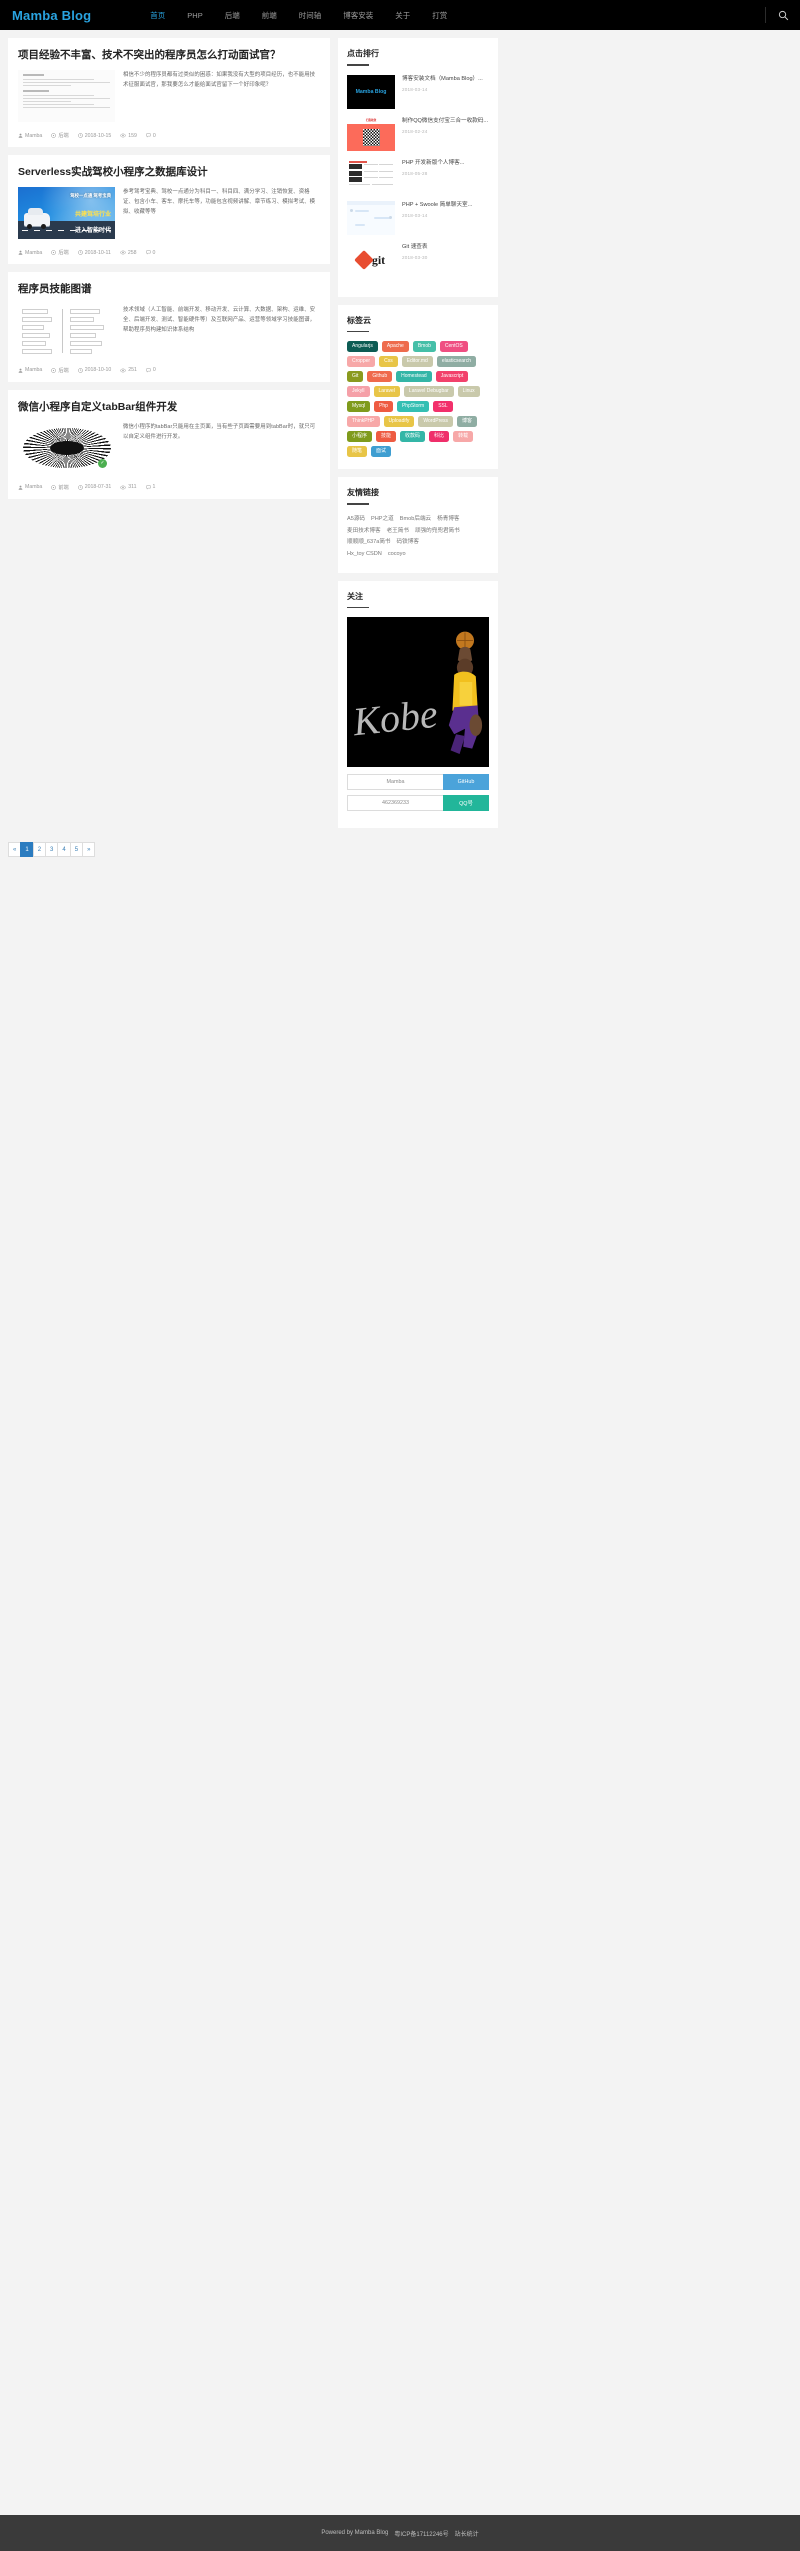 This screenshot has width=800, height=2551. What do you see at coordinates (467, 2533) in the screenshot?
I see `footer-stats: 站长统计` at bounding box center [467, 2533].